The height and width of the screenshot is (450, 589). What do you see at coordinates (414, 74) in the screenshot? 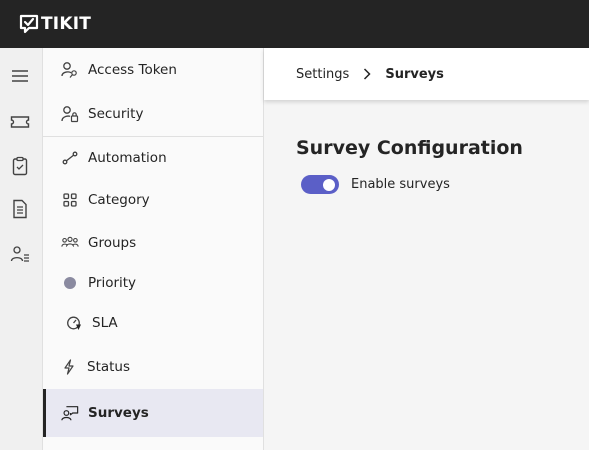
I see `breadcrumb-current: Surveys` at bounding box center [414, 74].